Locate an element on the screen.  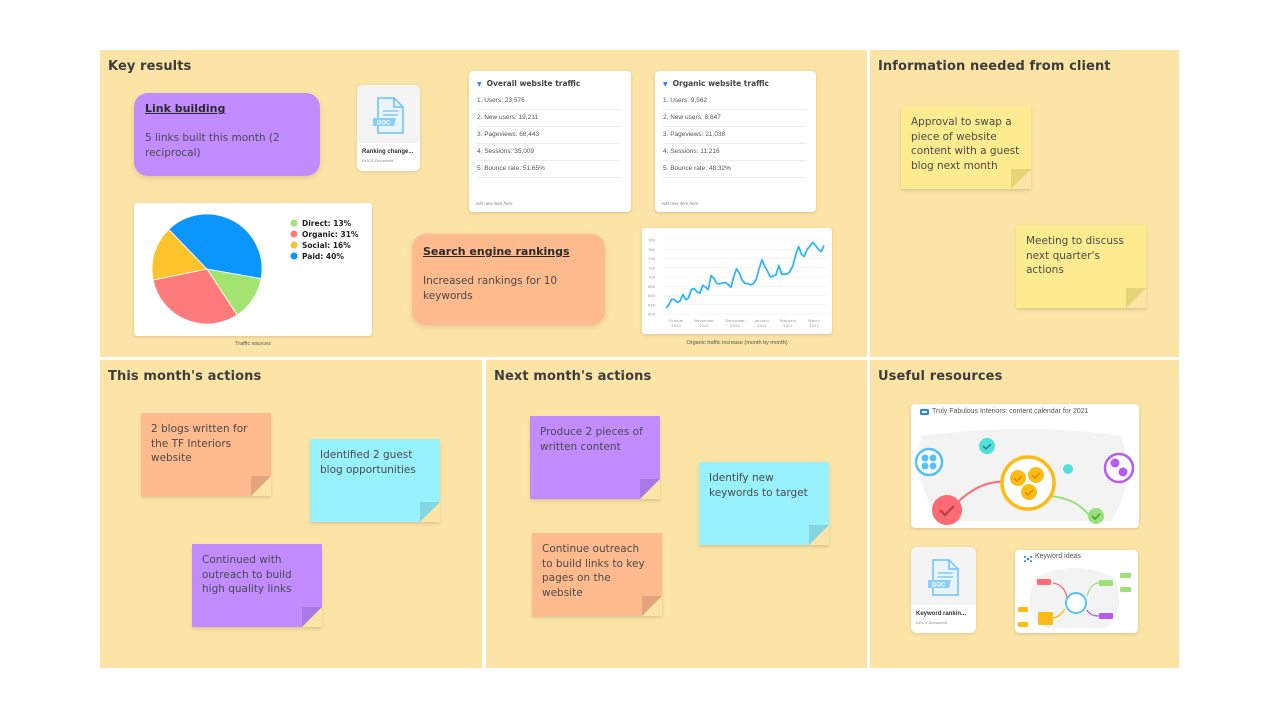
y-tick-label: 660 is located at coordinates (652, 295).